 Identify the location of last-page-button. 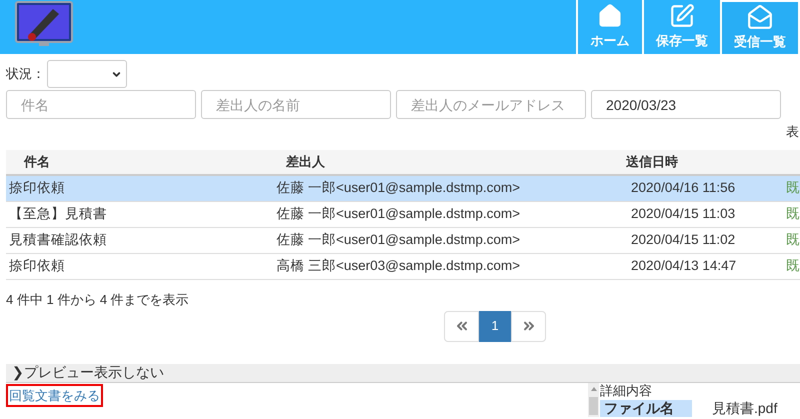
(528, 326).